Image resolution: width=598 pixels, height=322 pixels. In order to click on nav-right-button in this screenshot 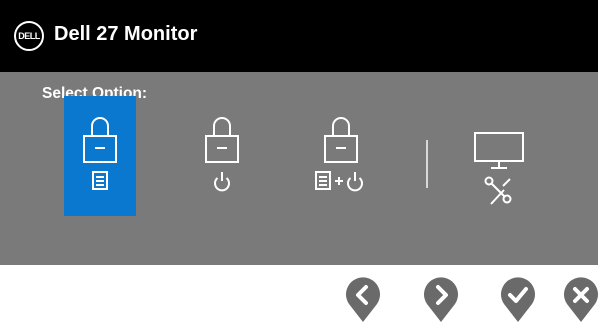, I will do `click(441, 299)`.